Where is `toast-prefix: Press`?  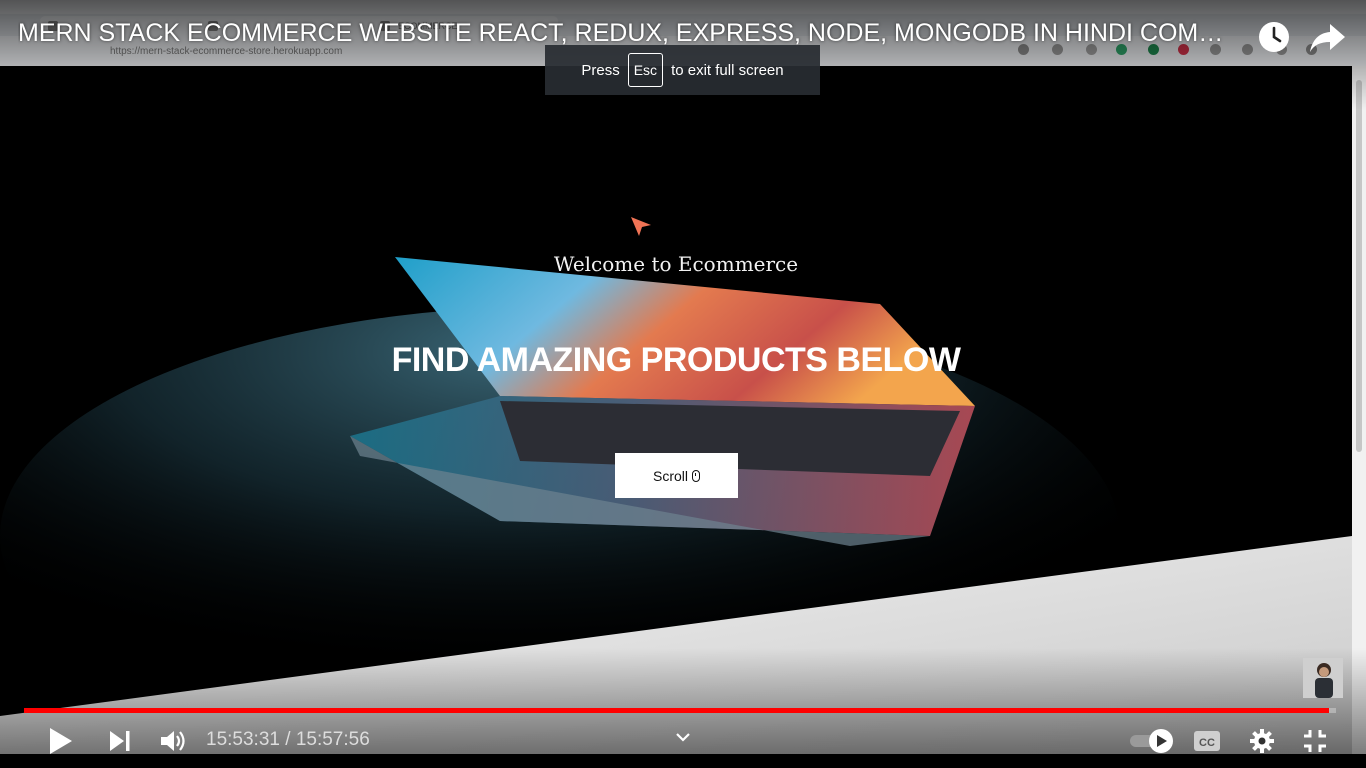
toast-prefix: Press is located at coordinates (600, 70).